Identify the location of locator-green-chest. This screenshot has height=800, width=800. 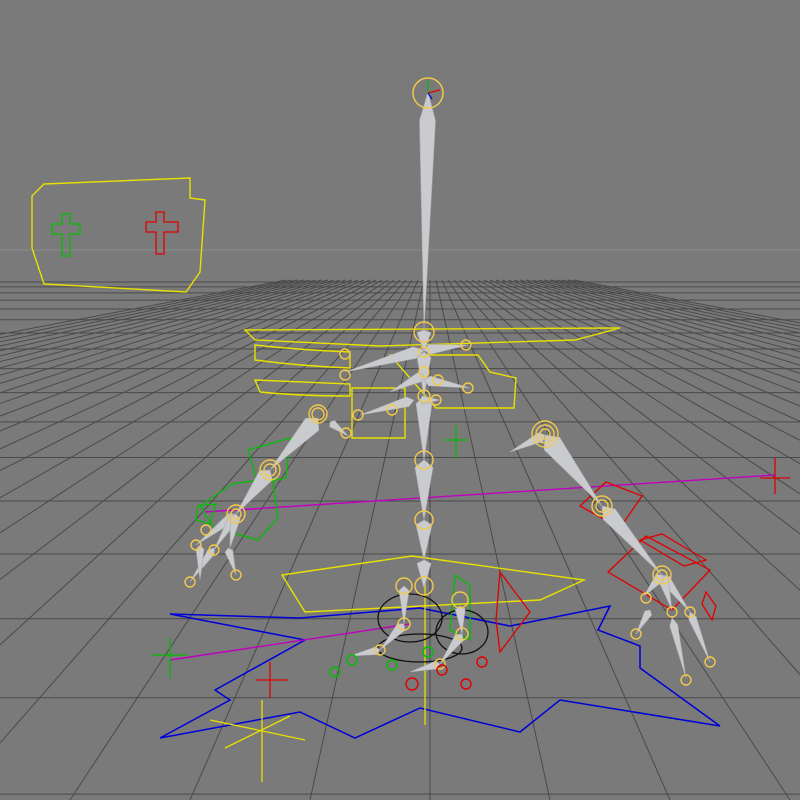
(456, 441).